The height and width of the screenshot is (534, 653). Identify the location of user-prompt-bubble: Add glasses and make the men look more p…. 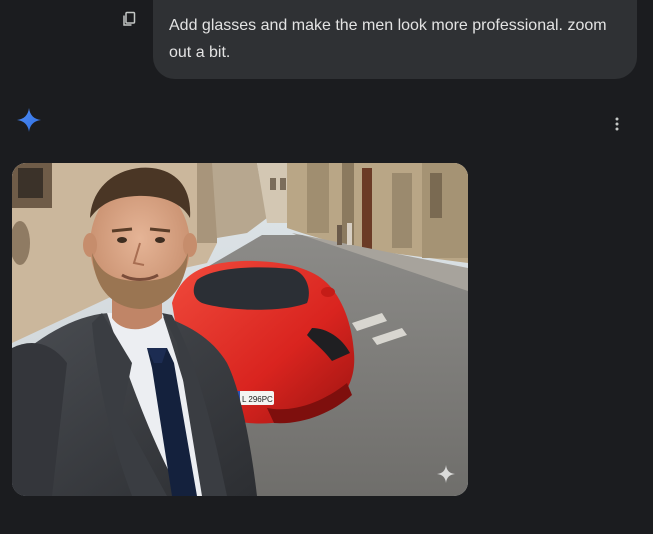
(395, 39).